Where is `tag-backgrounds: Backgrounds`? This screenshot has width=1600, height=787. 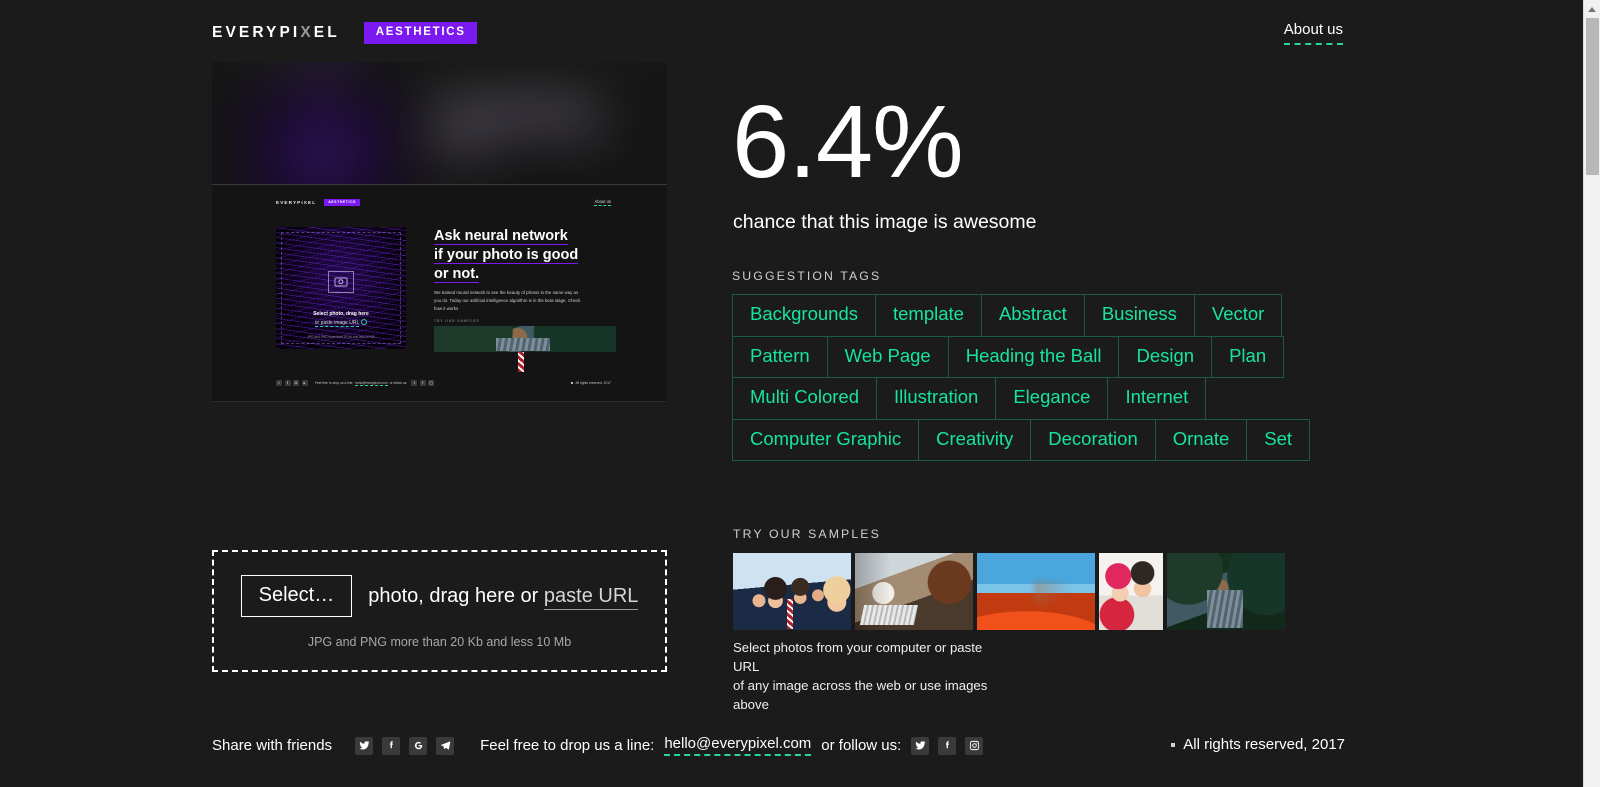
tag-backgrounds: Backgrounds is located at coordinates (804, 315).